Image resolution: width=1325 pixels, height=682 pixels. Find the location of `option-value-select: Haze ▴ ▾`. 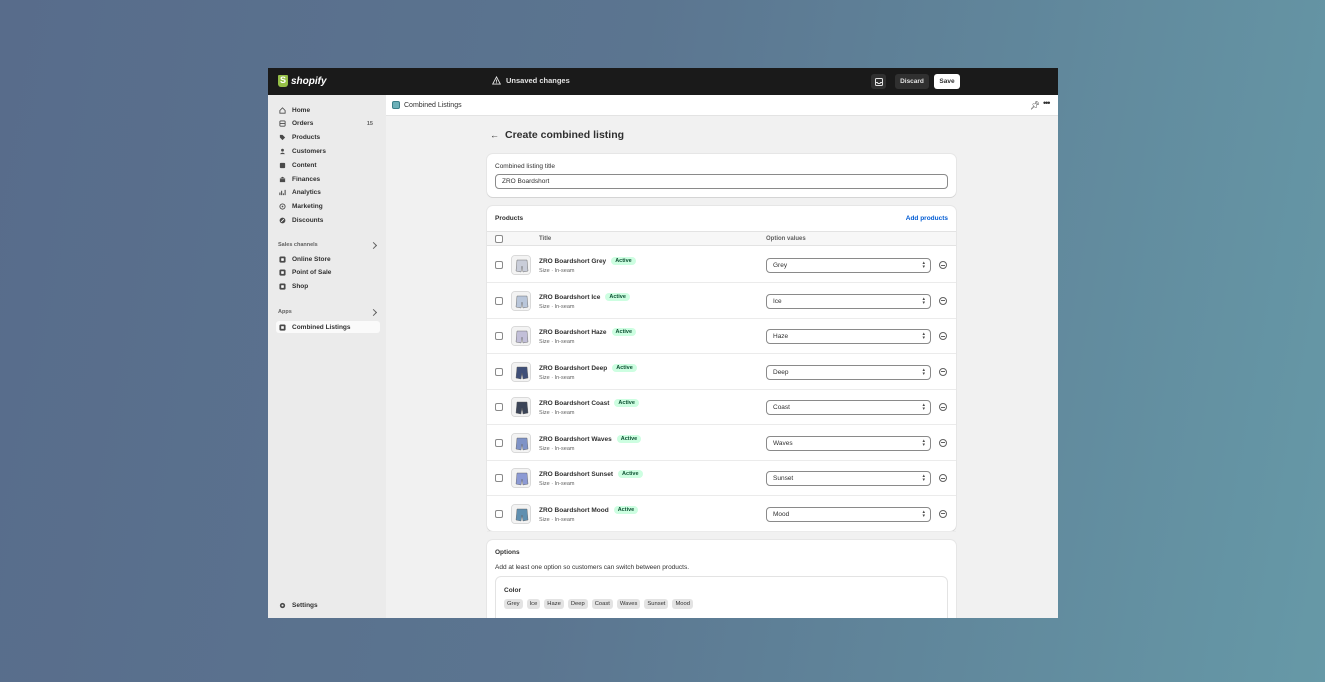

option-value-select: Haze ▴ ▾ is located at coordinates (848, 336).